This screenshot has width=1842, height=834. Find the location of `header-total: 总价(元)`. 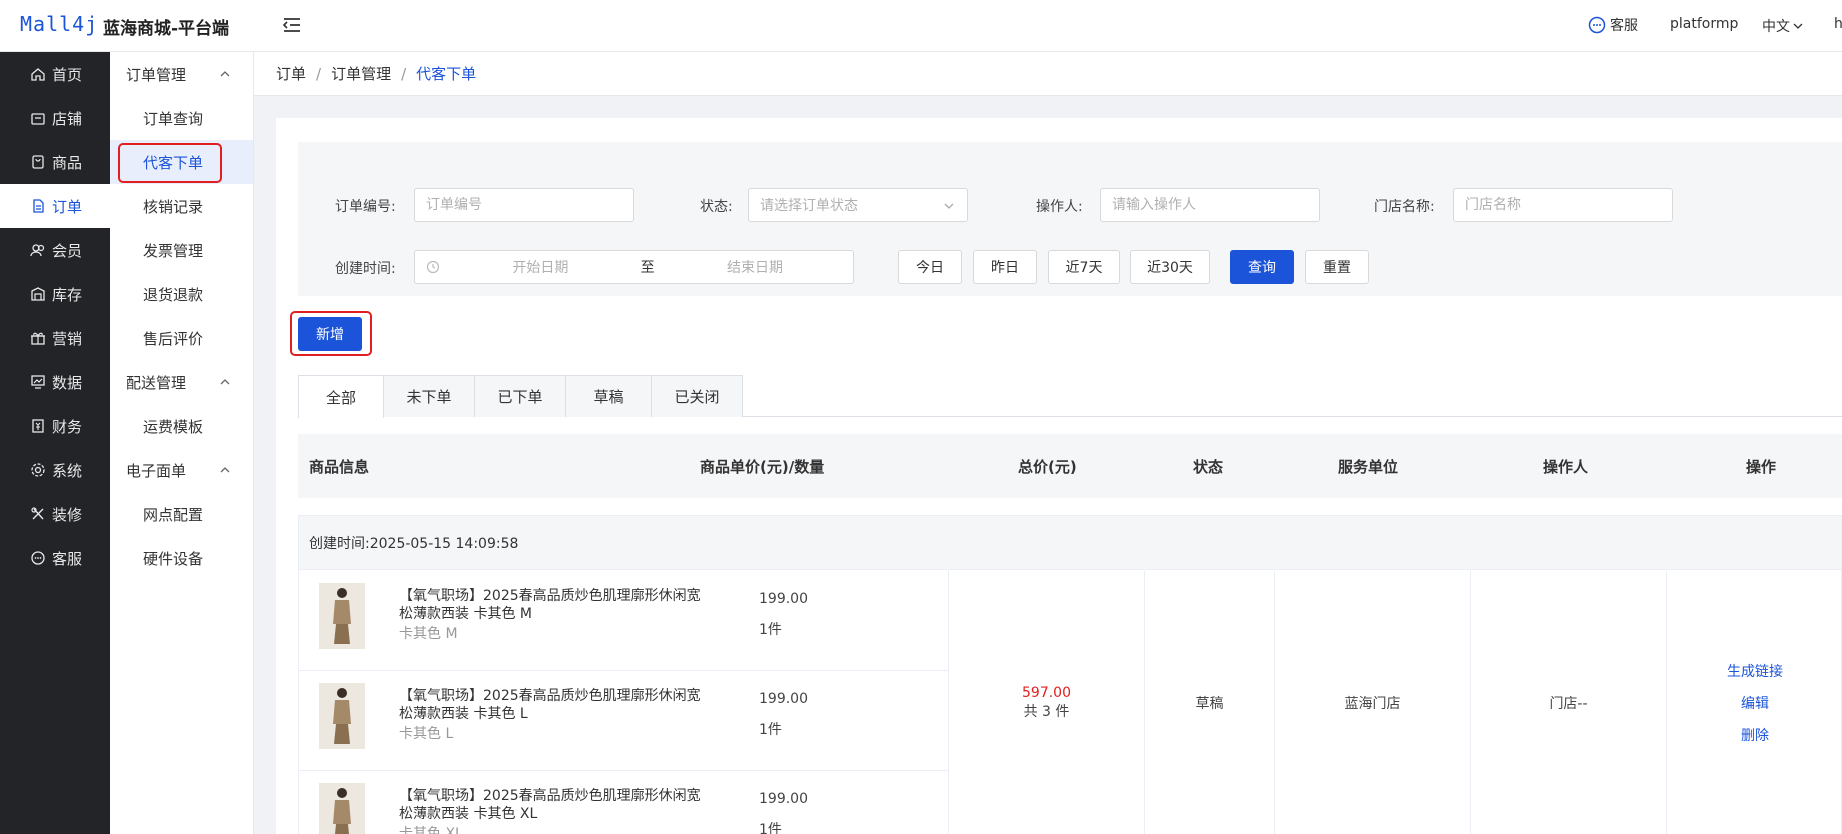

header-total: 总价(元) is located at coordinates (1047, 467).